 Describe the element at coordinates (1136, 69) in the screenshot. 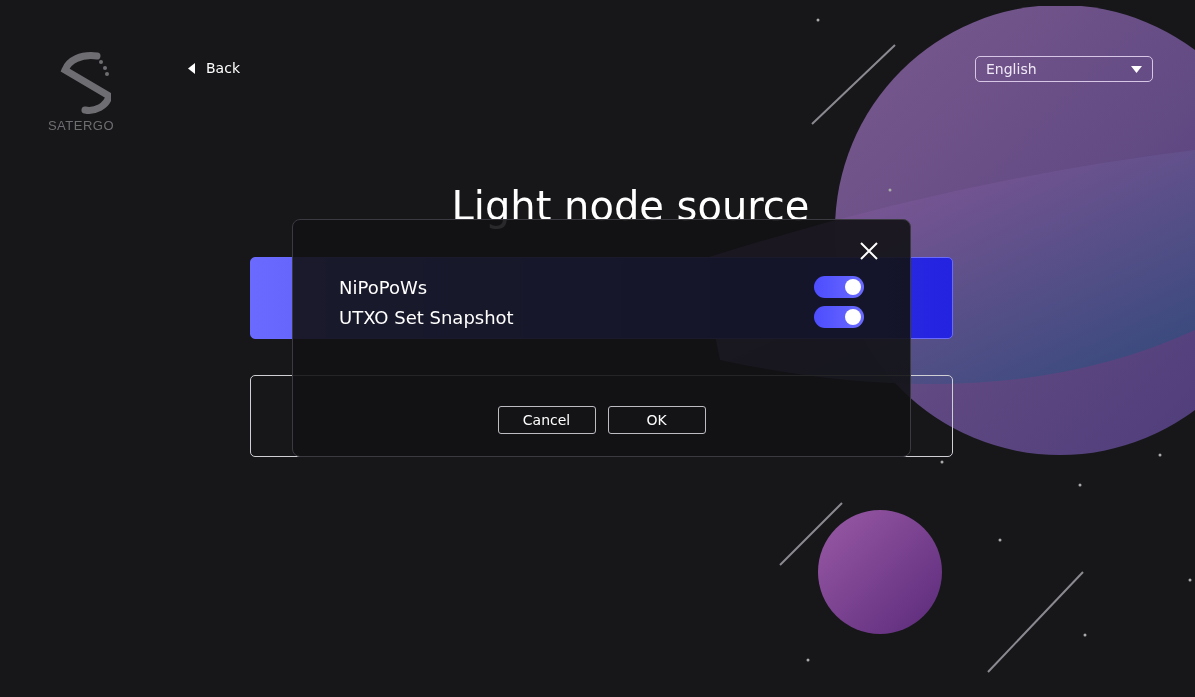

I see `caret-down-icon` at that location.